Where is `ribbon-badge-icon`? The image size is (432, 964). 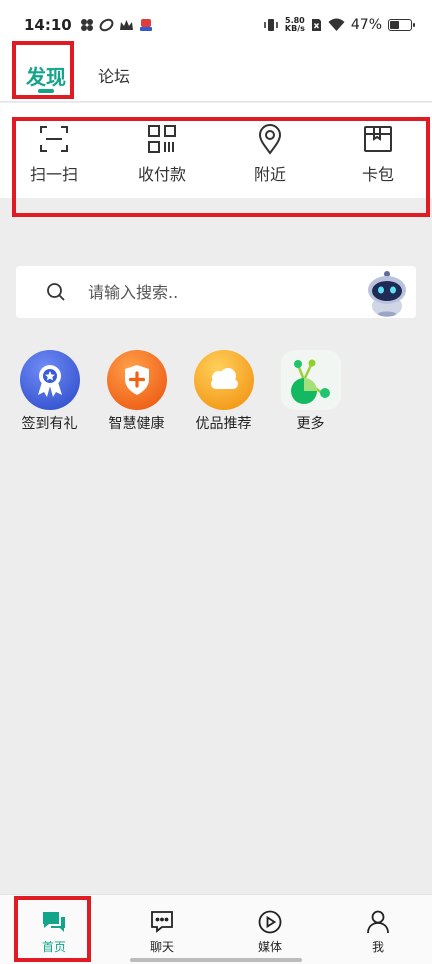 ribbon-badge-icon is located at coordinates (49, 381).